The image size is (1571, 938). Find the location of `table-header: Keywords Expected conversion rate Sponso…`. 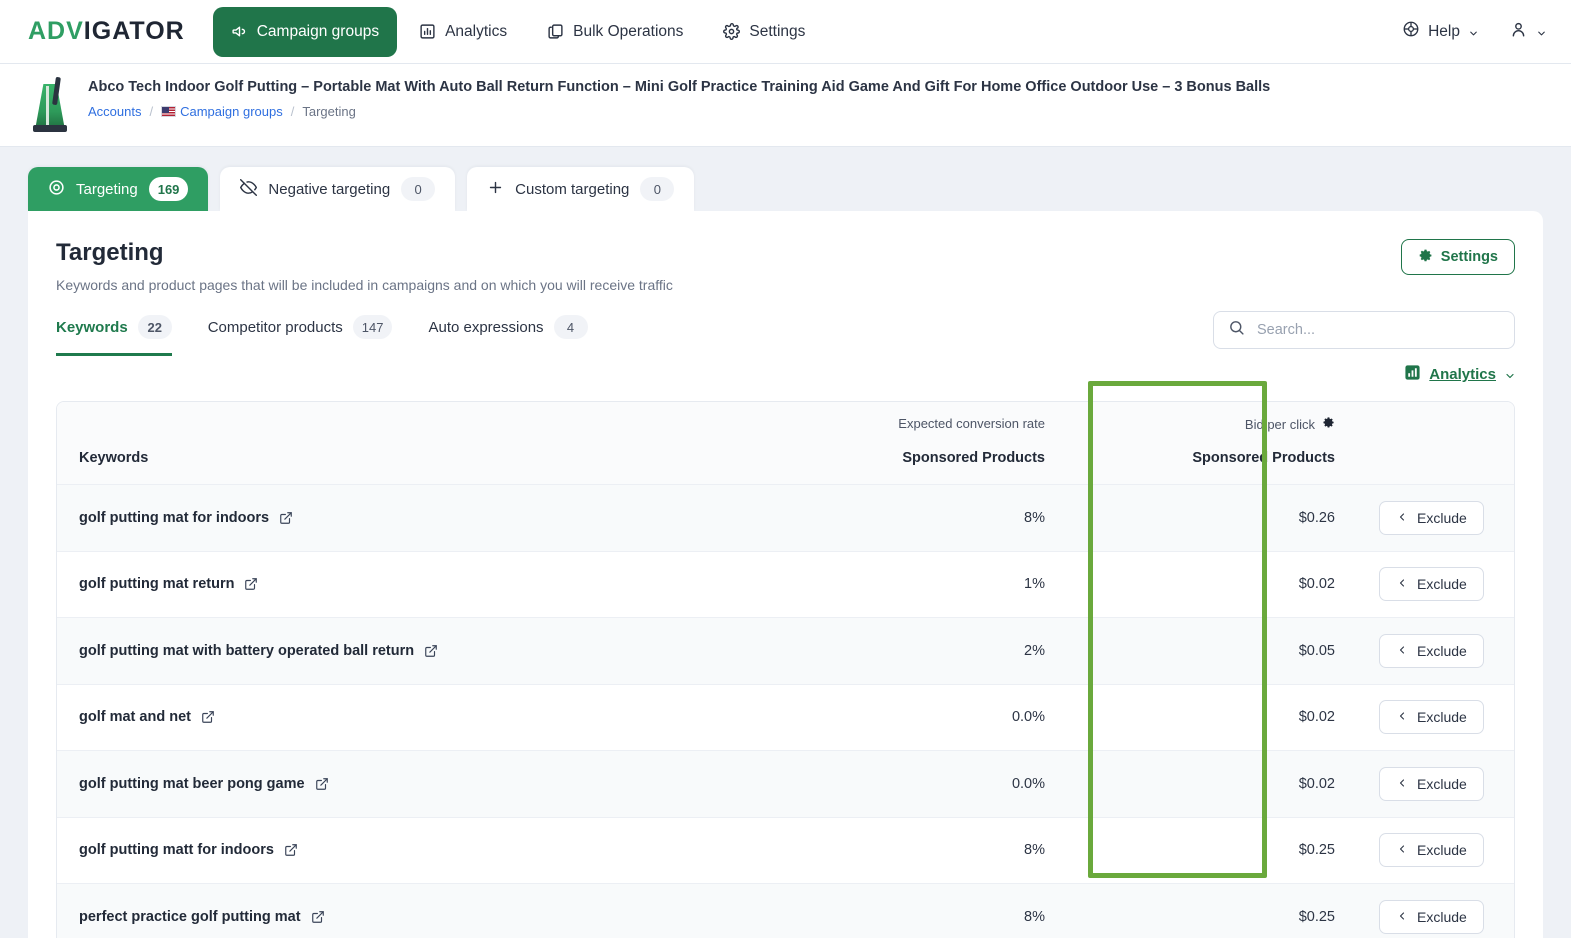

table-header: Keywords Expected conversion rate Sponso… is located at coordinates (785, 443).